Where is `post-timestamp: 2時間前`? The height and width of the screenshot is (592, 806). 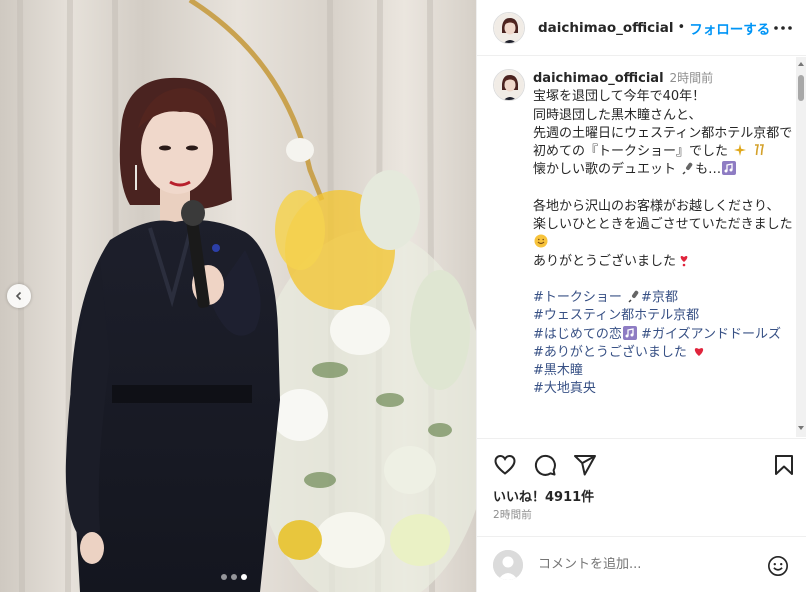
post-timestamp: 2時間前 is located at coordinates (512, 515).